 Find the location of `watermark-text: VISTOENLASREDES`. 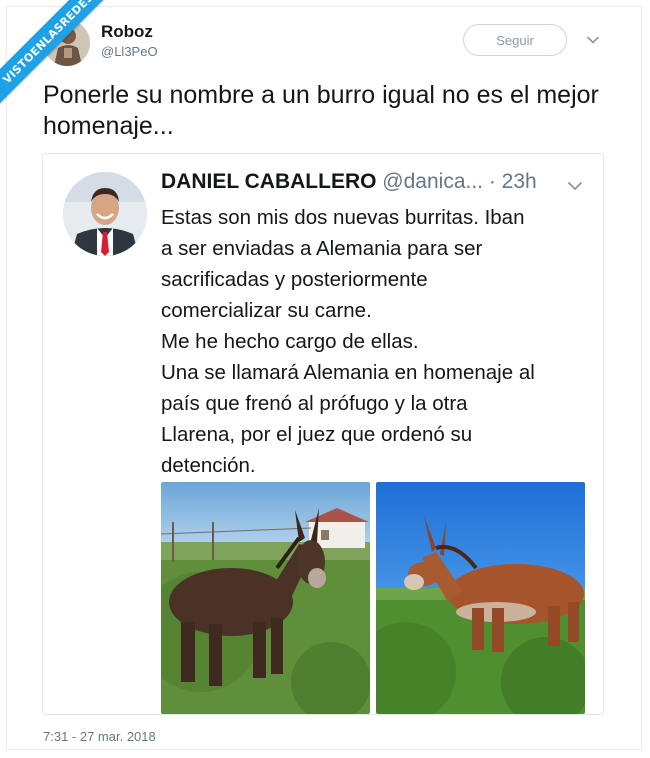

watermark-text: VISTOENLASREDES is located at coordinates (48, 43).